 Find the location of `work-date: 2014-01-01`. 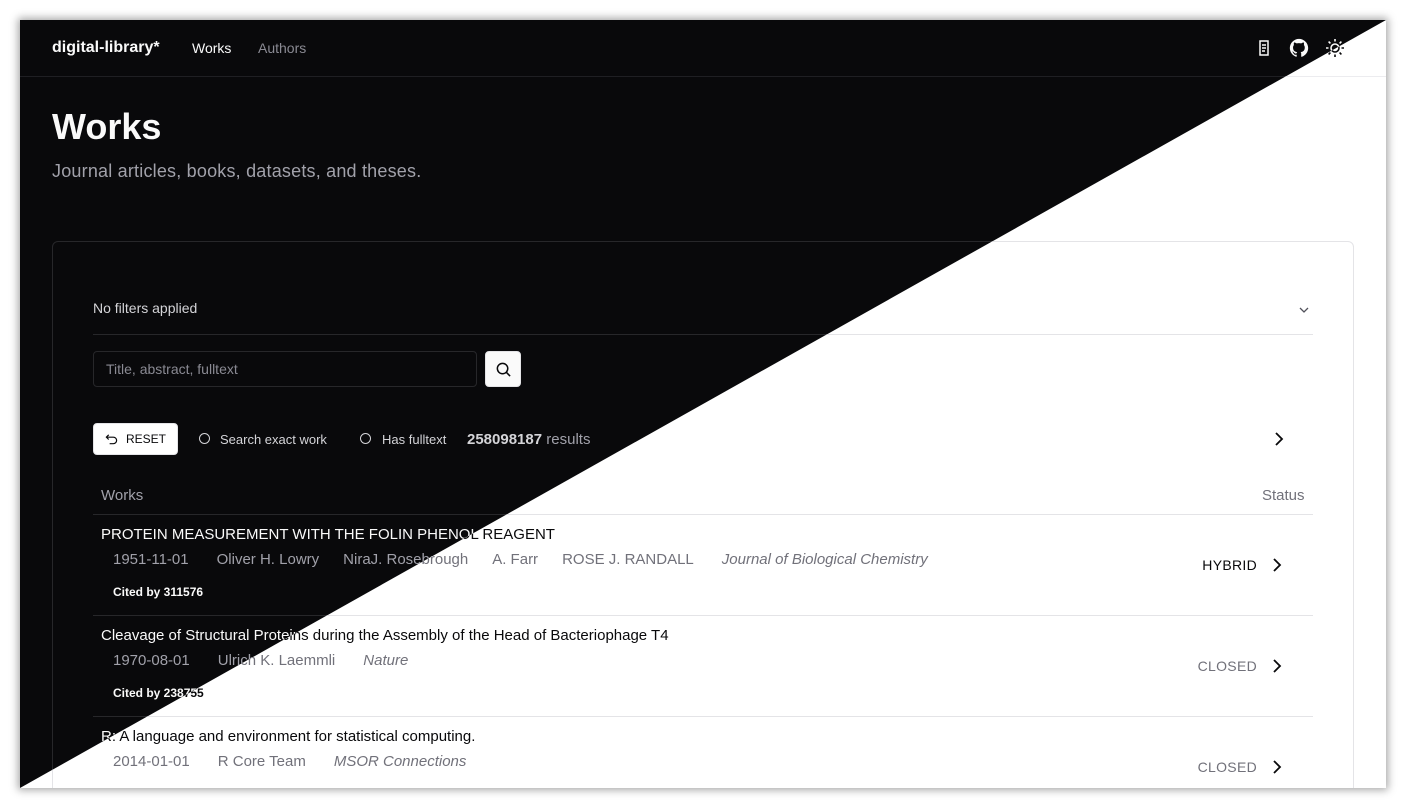

work-date: 2014-01-01 is located at coordinates (151, 761).